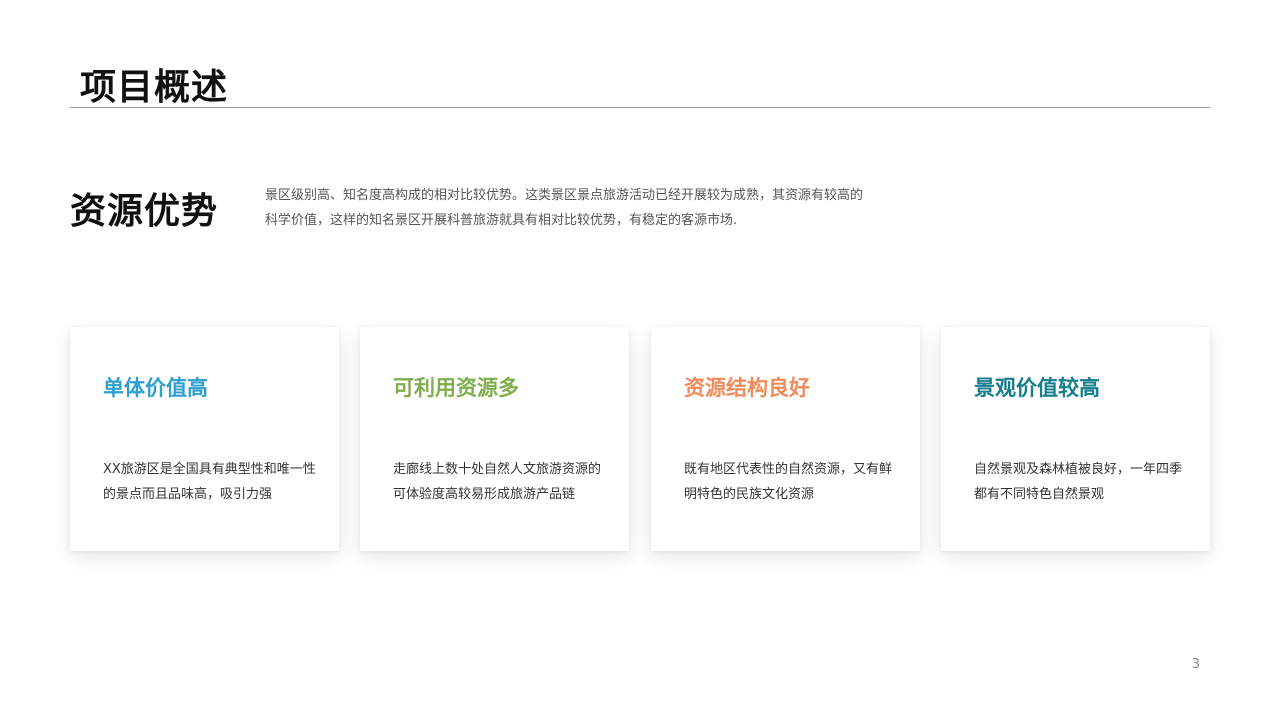 This screenshot has height=720, width=1280. I want to click on card-text: 既有地区代表性的自然资源，又有鲜明特色的民族文化资源, so click(788, 482).